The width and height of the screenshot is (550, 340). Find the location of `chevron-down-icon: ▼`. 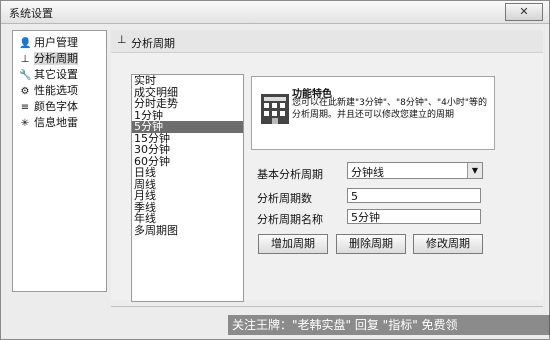

chevron-down-icon: ▼ is located at coordinates (474, 170).